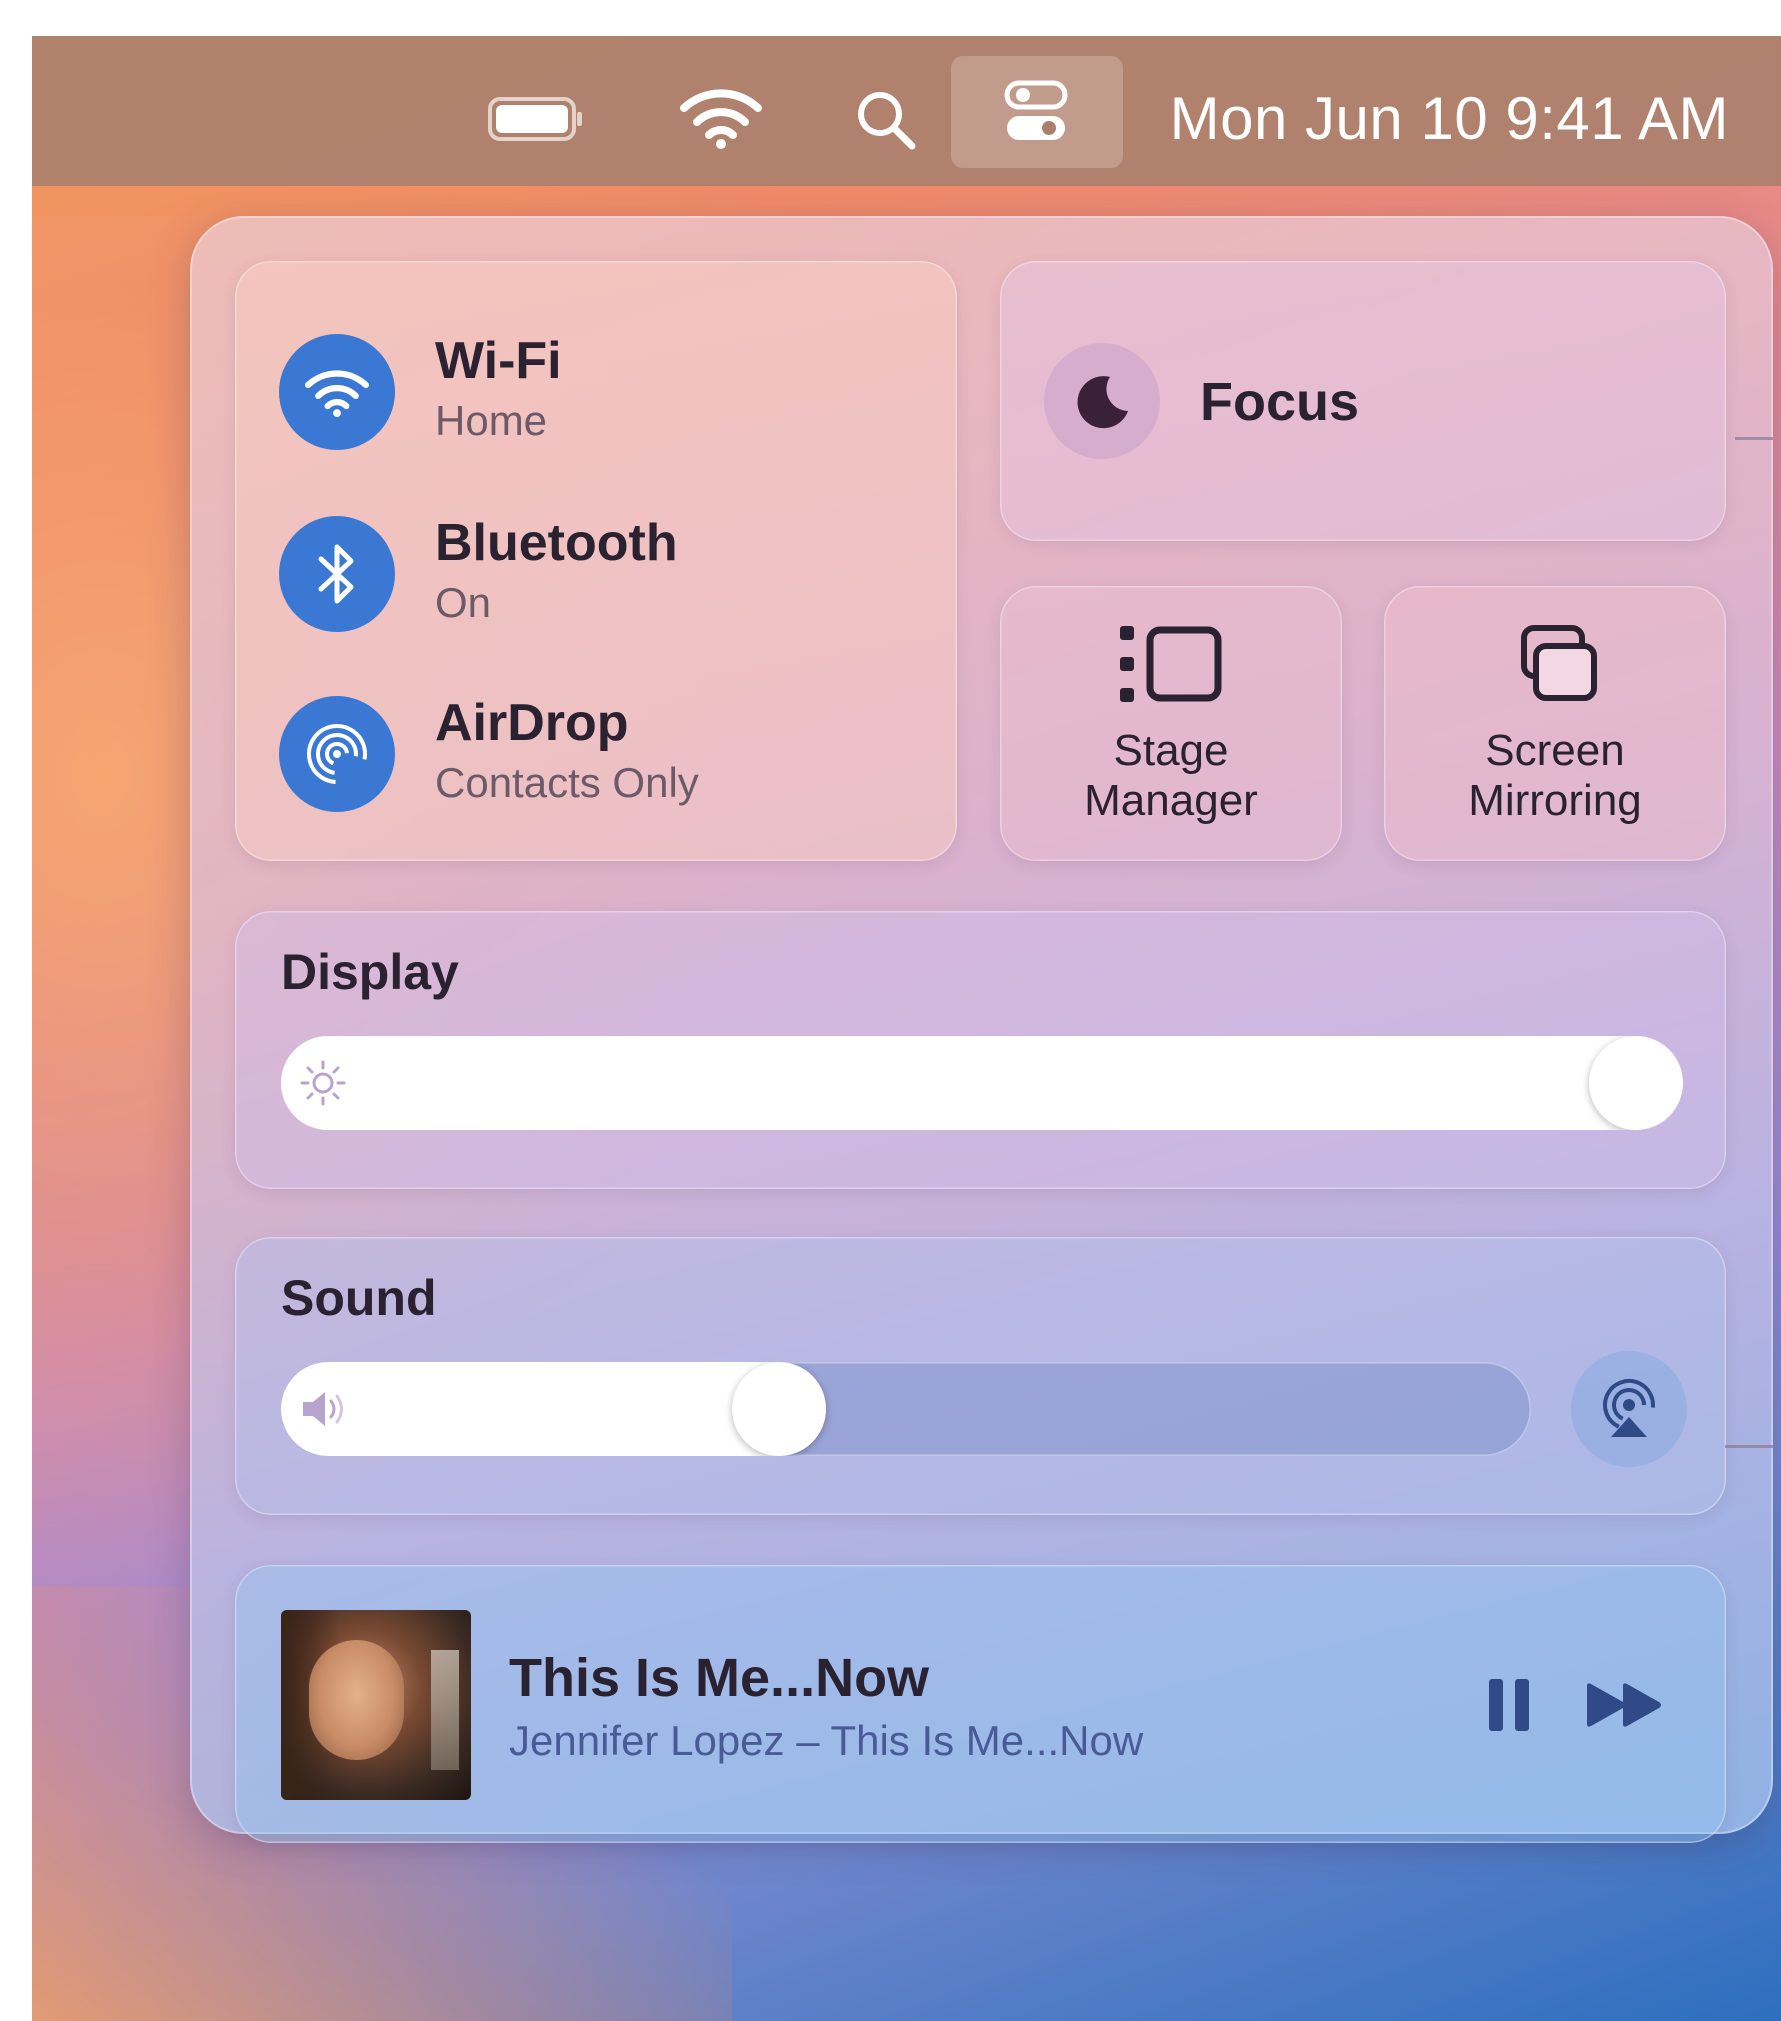  I want to click on airdrop-icon, so click(337, 754).